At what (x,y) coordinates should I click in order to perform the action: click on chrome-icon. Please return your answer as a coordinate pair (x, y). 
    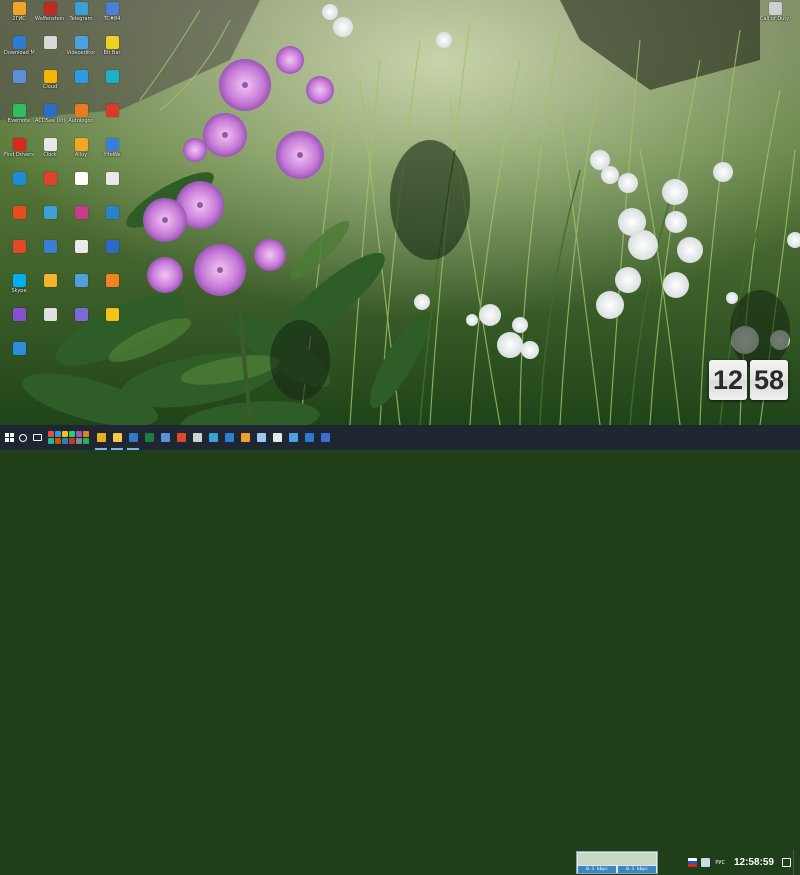
    Looking at the image, I should click on (101, 437).